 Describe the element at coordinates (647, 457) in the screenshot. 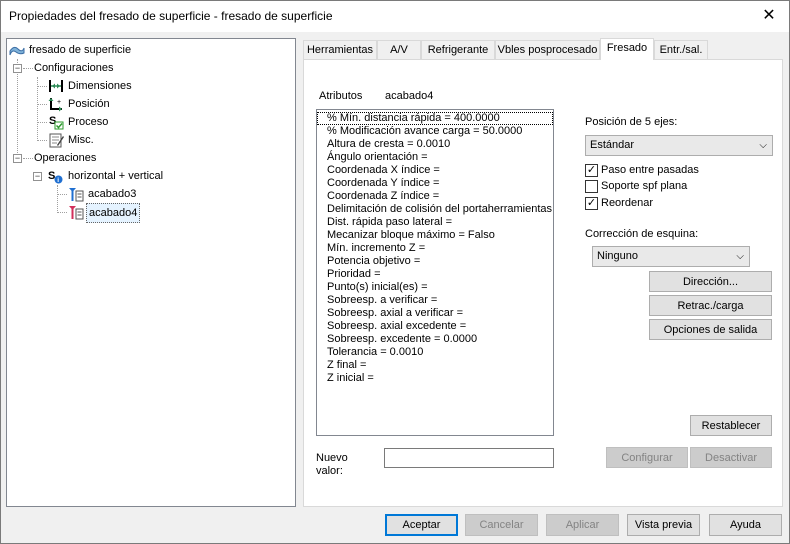

I see `configurar-button: Configurar` at that location.